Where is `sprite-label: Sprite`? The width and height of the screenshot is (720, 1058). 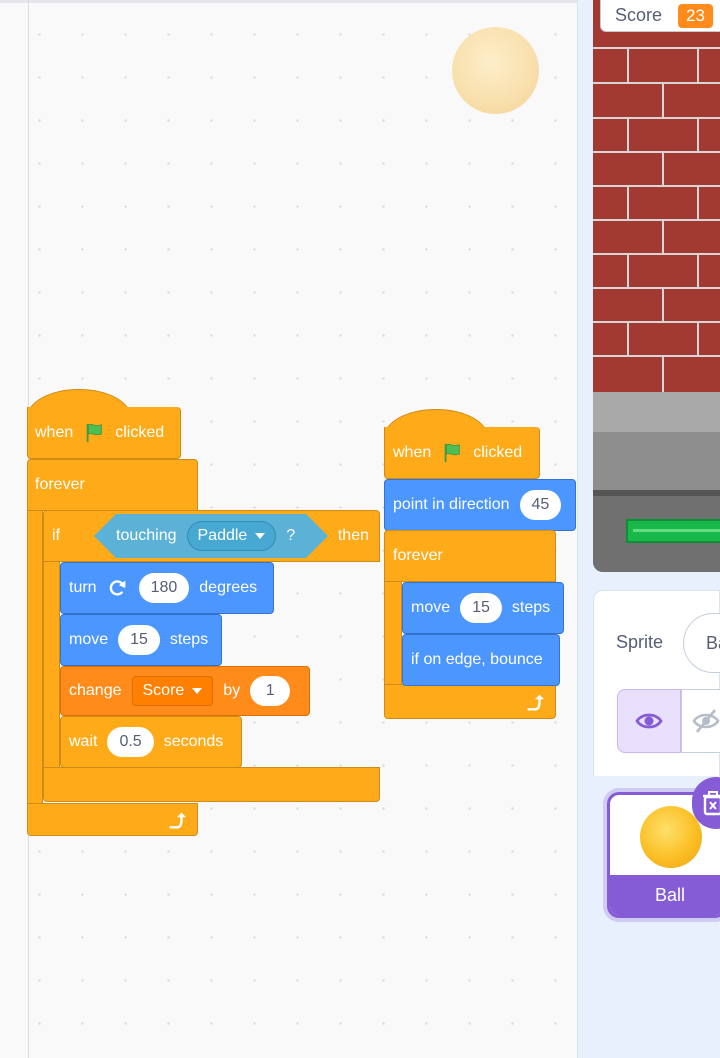 sprite-label: Sprite is located at coordinates (640, 642).